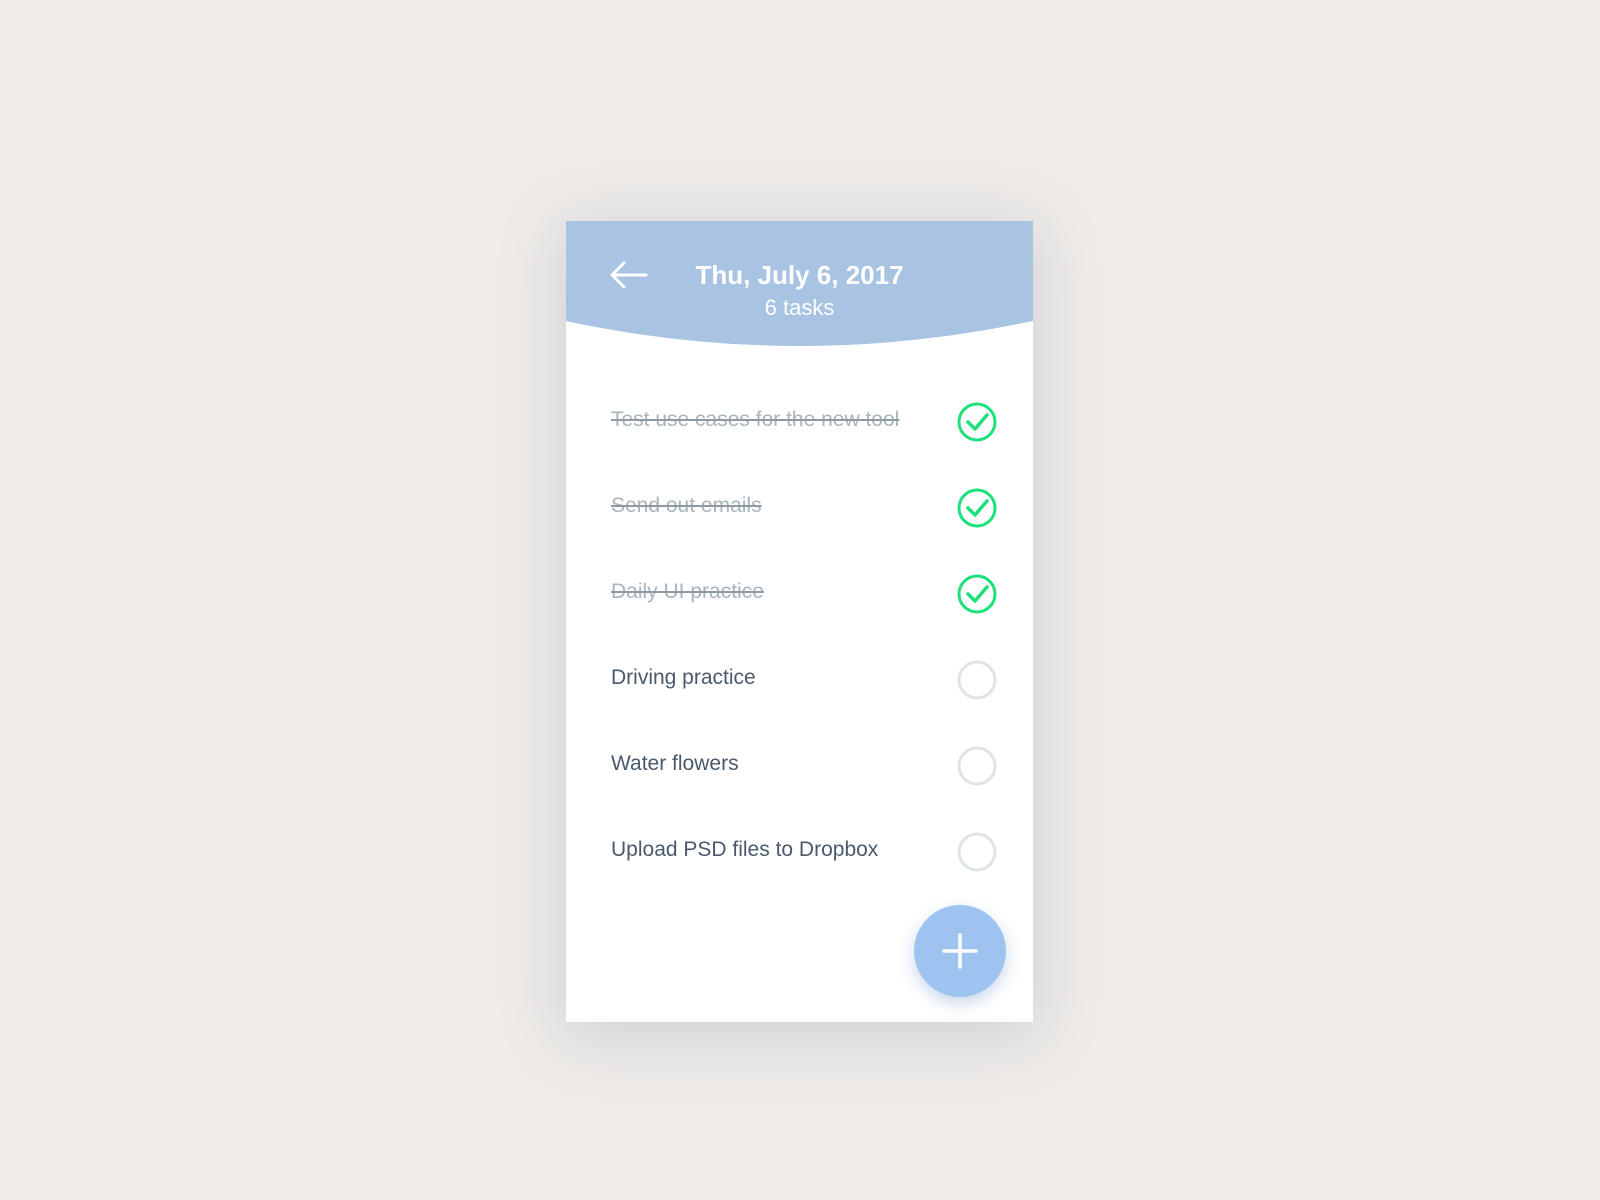  I want to click on task-item: Send out emails, so click(799, 510).